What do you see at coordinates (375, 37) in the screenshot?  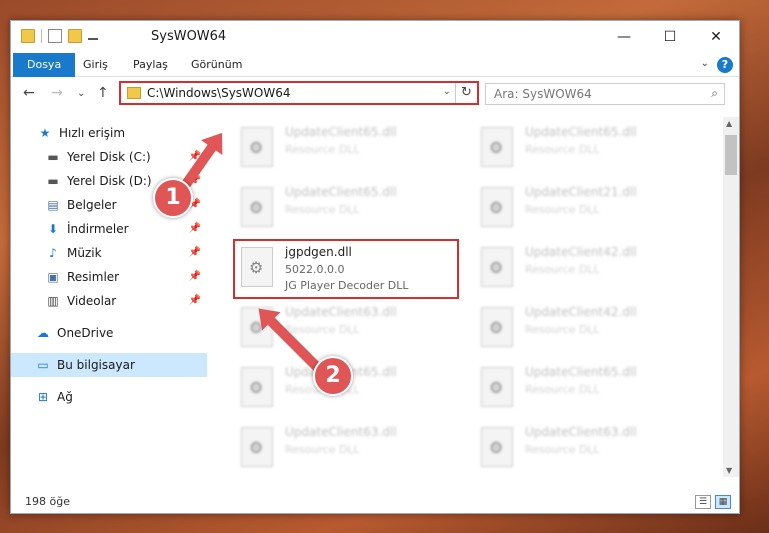 I see `title-bar: SysWOW64 — ☐ ✕` at bounding box center [375, 37].